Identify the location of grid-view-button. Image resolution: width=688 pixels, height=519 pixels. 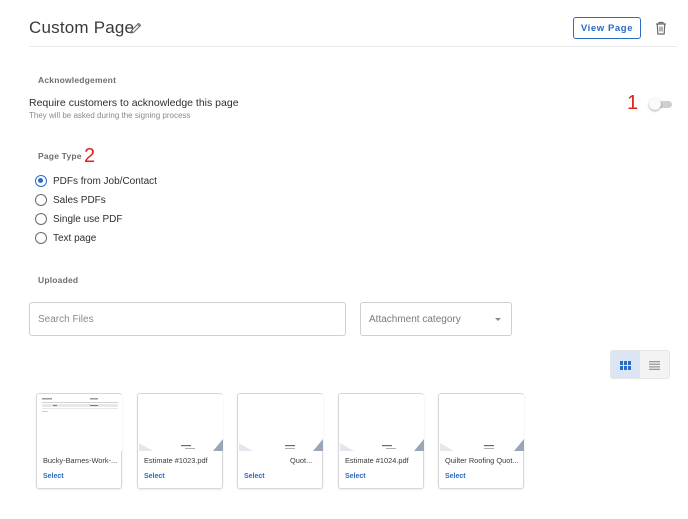
(625, 364).